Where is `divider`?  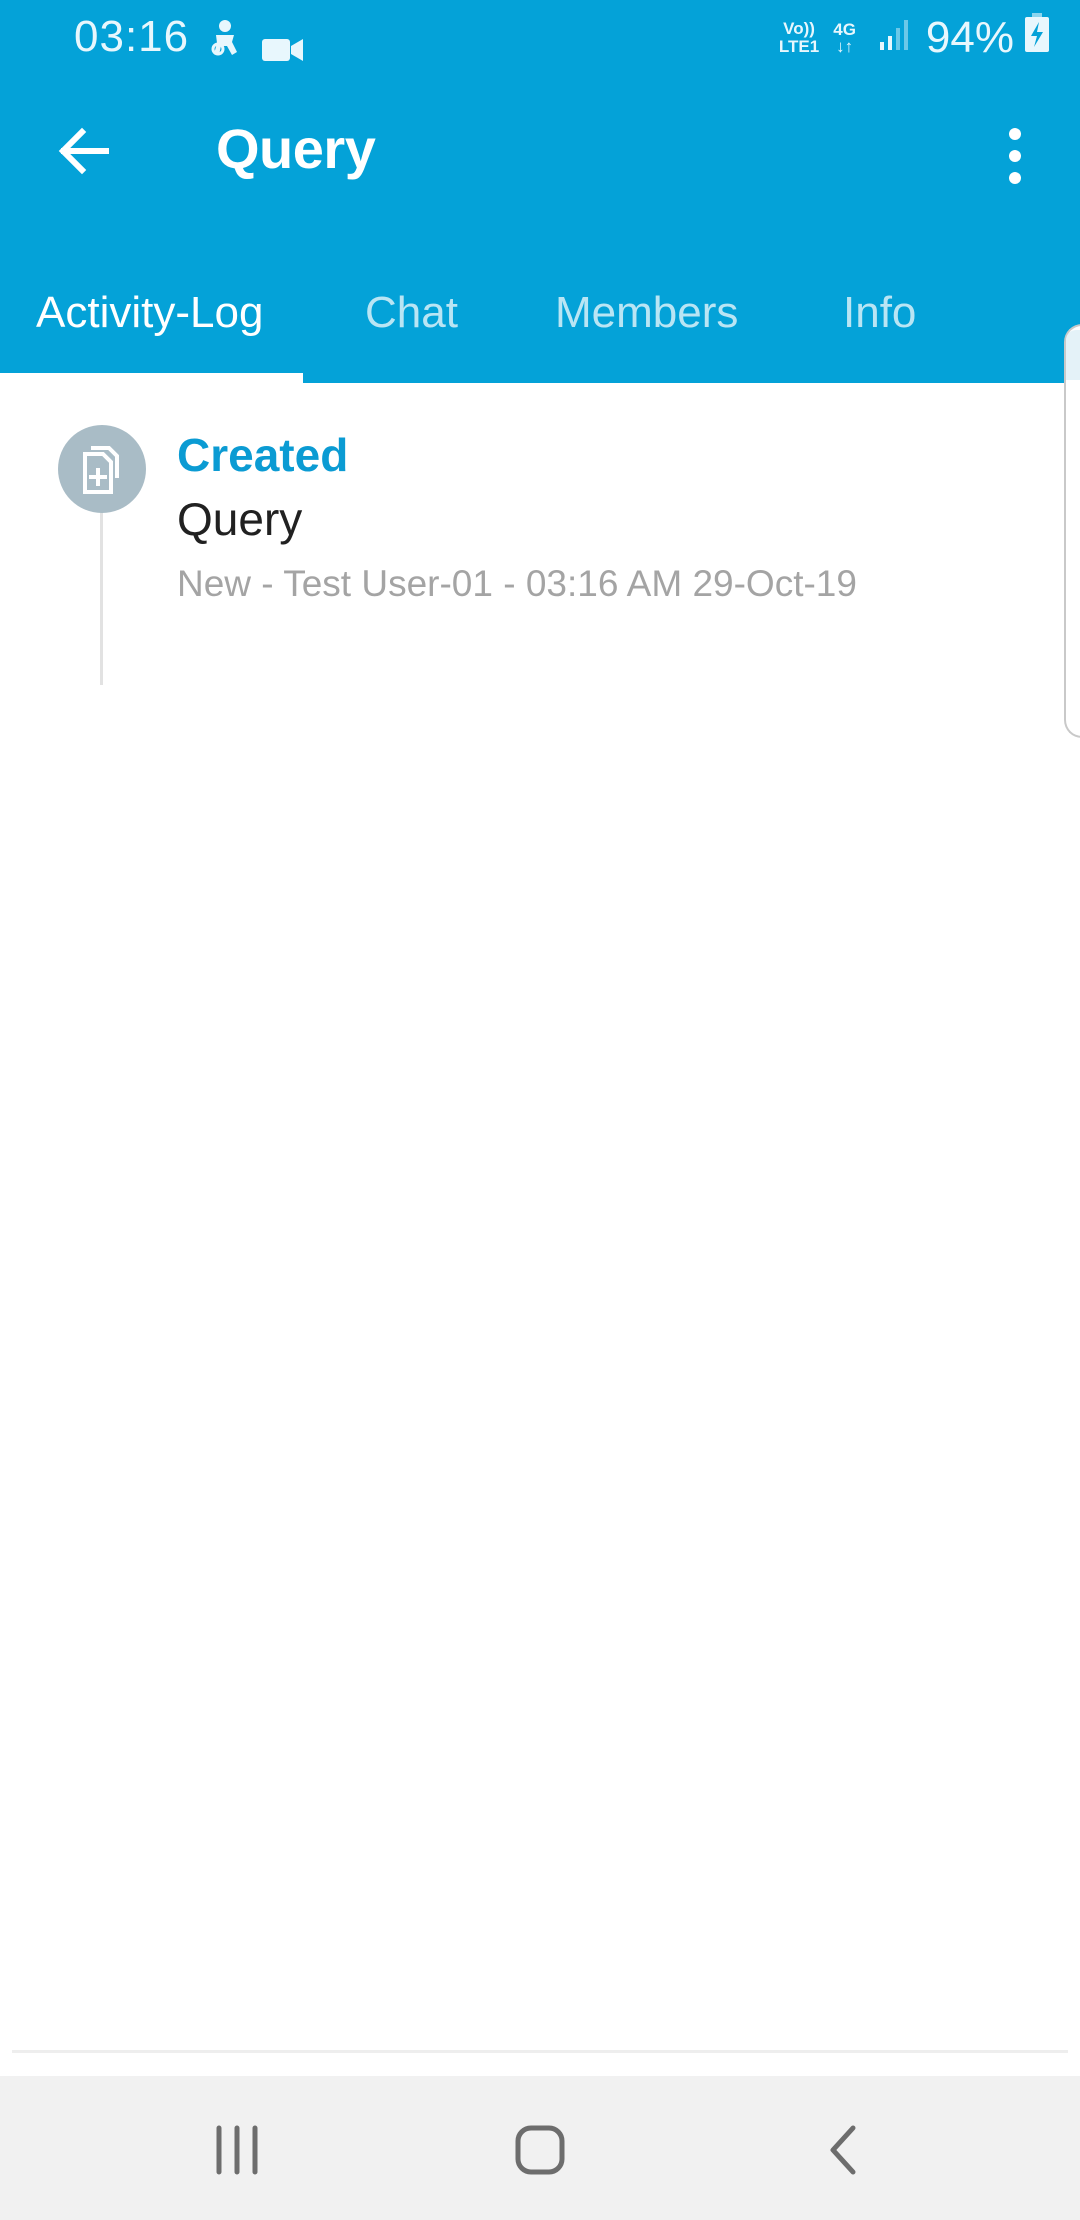
divider is located at coordinates (540, 2051).